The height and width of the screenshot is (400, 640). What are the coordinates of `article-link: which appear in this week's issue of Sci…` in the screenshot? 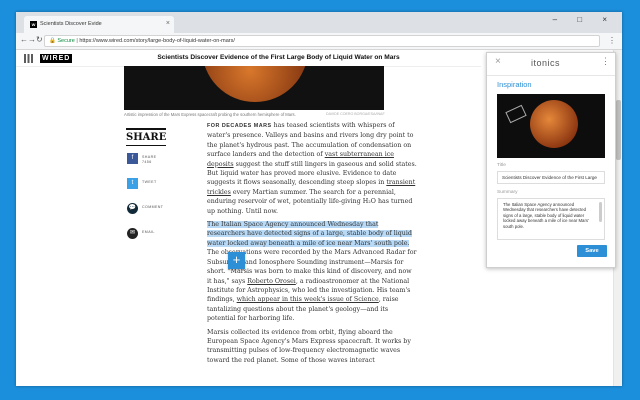 It's located at (308, 299).